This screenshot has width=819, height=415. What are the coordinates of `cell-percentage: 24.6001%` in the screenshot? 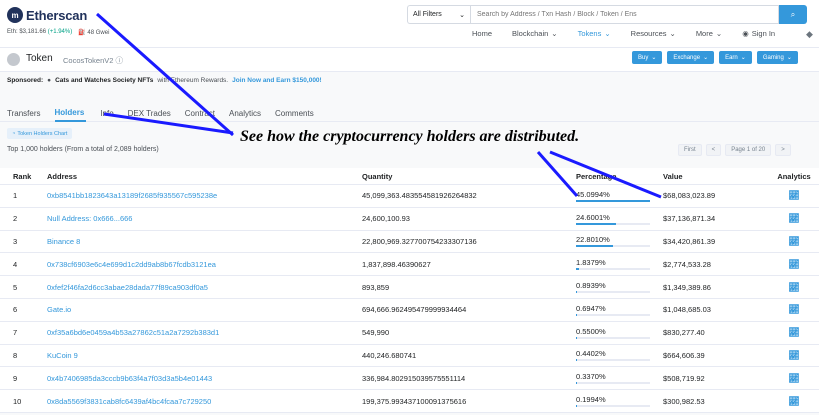 It's located at (619, 219).